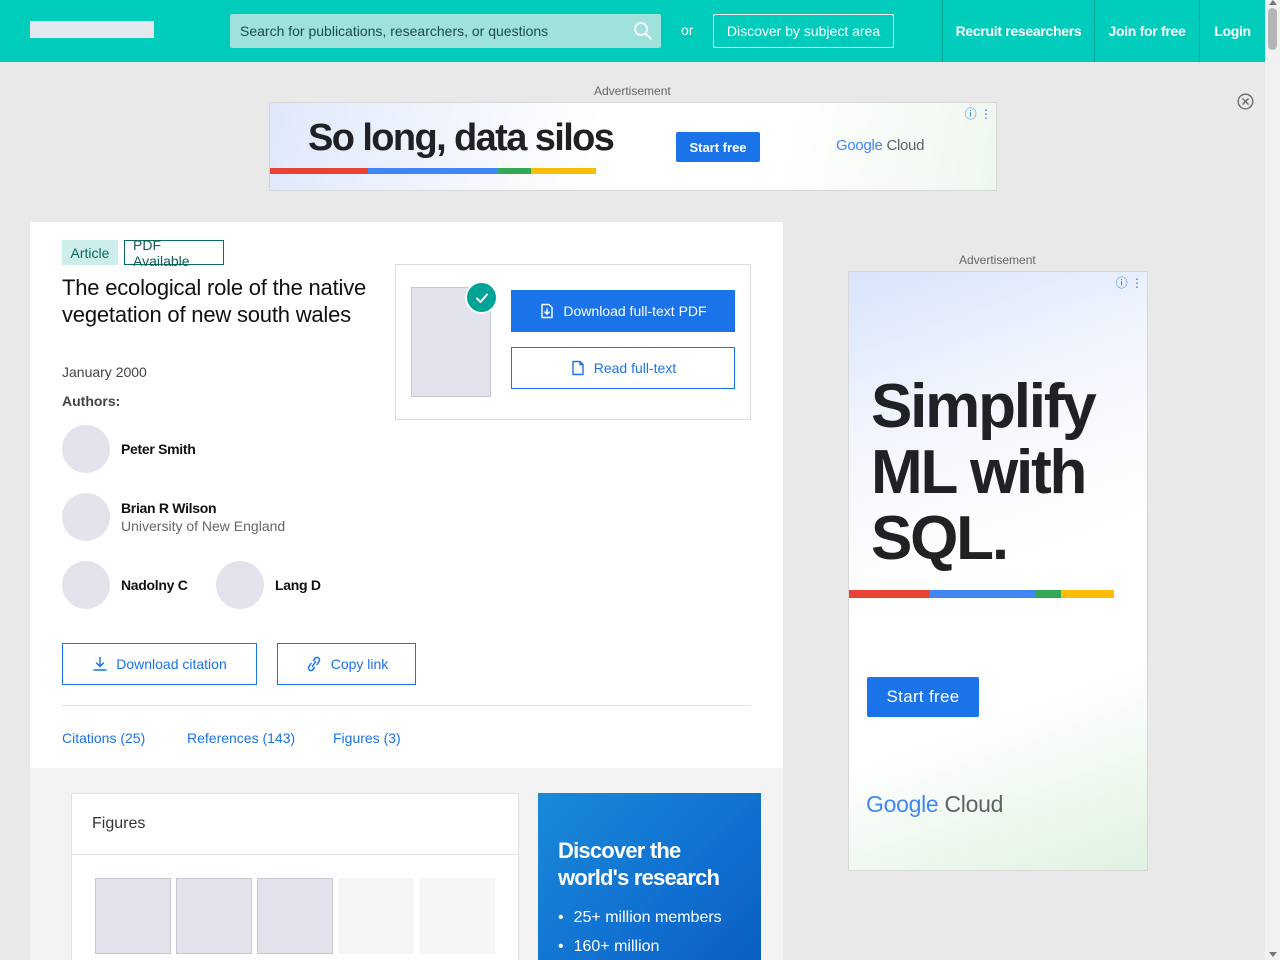 The height and width of the screenshot is (960, 1280). Describe the element at coordinates (430, 31) in the screenshot. I see `search-input` at that location.